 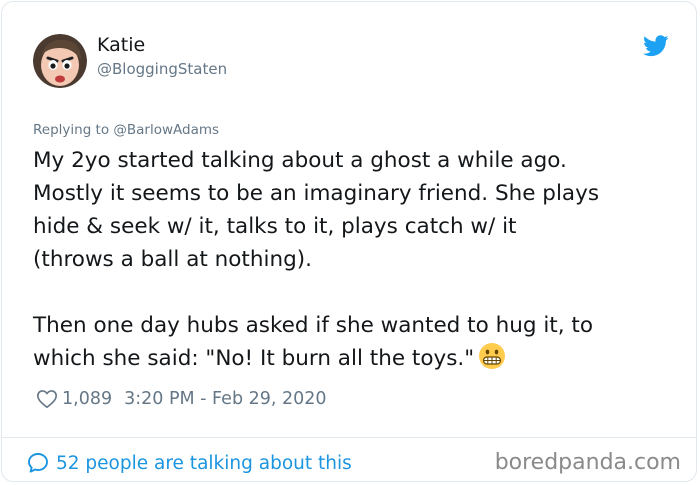 What do you see at coordinates (204, 463) in the screenshot?
I see `conversation-label: 52 people are talking about this` at bounding box center [204, 463].